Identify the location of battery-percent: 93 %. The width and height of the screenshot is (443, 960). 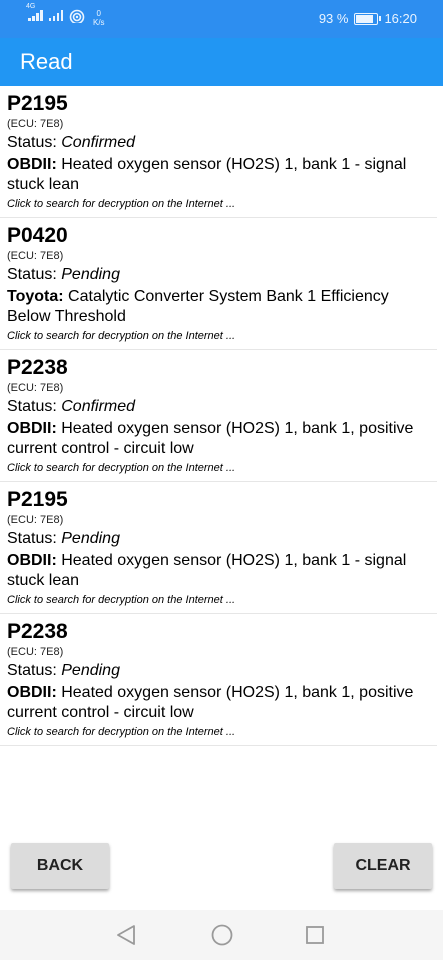
(333, 18).